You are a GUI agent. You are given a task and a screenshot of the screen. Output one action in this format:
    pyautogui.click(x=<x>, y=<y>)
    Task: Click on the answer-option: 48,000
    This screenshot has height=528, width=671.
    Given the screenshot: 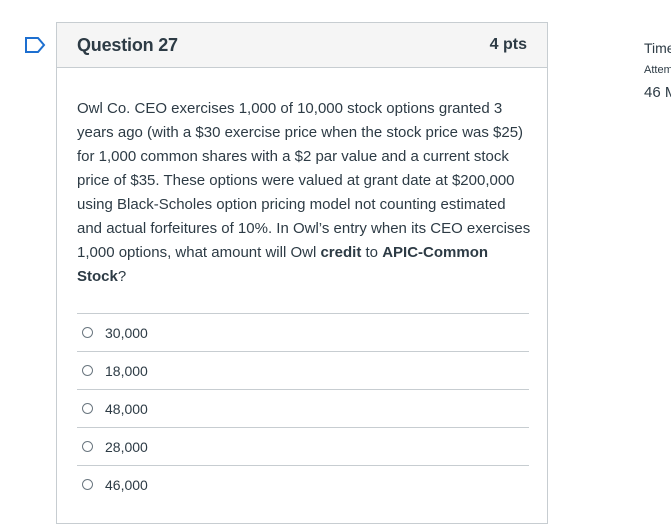 What is the action you would take?
    pyautogui.click(x=303, y=408)
    